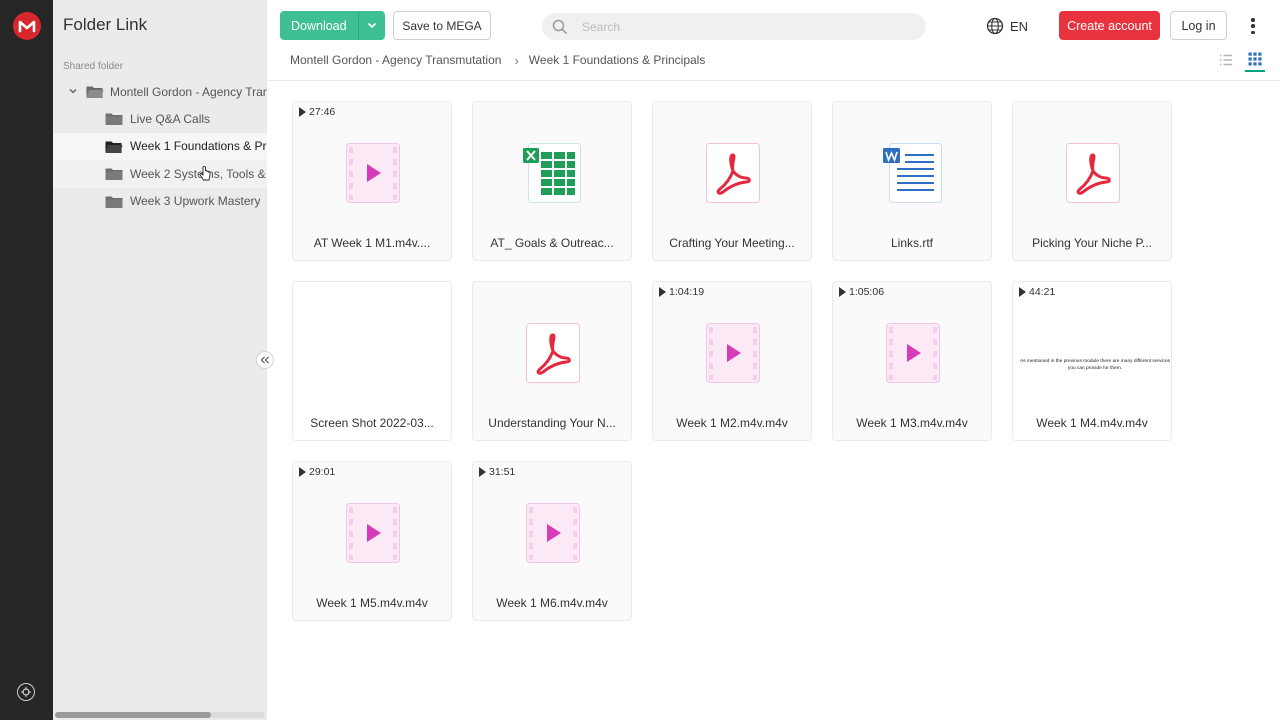 The height and width of the screenshot is (720, 1280). Describe the element at coordinates (553, 173) in the screenshot. I see `spreadsheet-file-icon` at that location.